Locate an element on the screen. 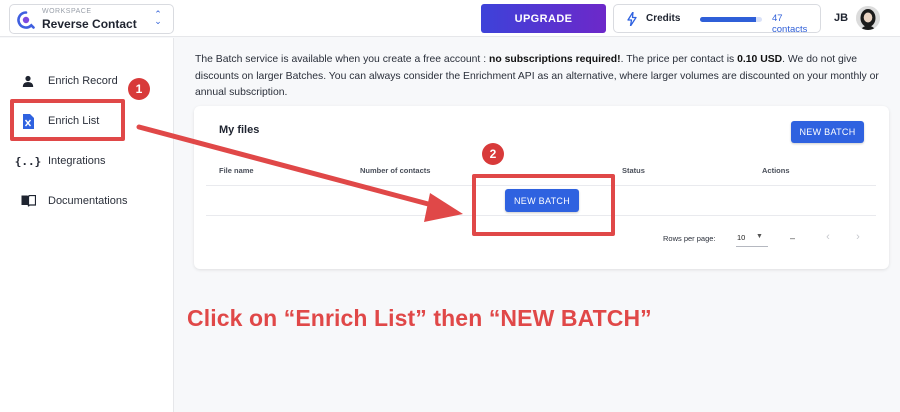 The image size is (900, 412). lightning-bolt-icon is located at coordinates (632, 19).